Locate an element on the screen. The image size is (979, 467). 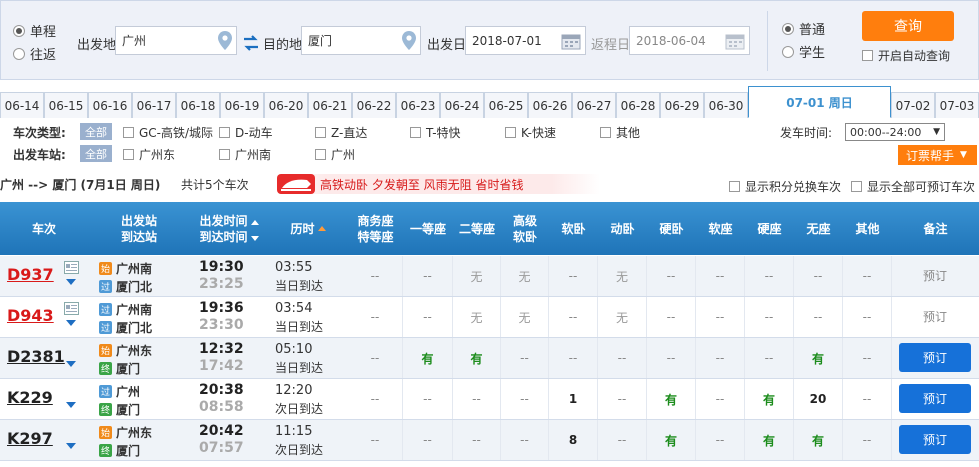
station-name: 广州南 is located at coordinates (134, 310).